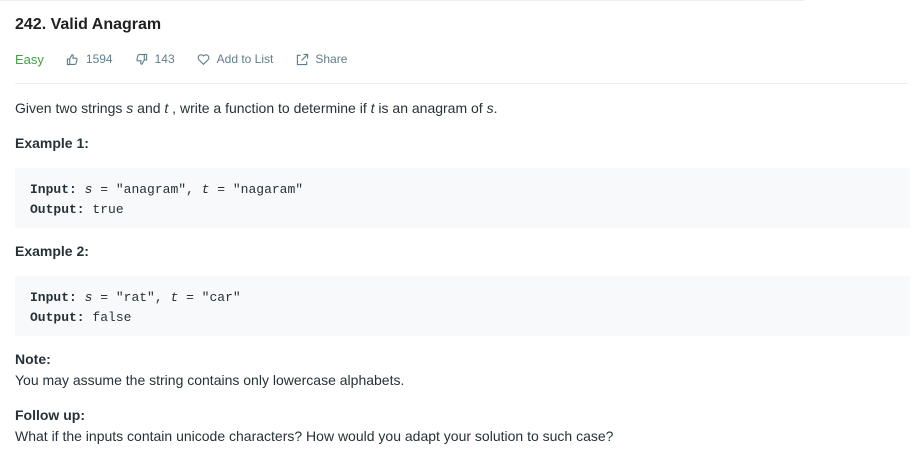  Describe the element at coordinates (430, 108) in the screenshot. I see `desc-text: is an anagram of` at that location.